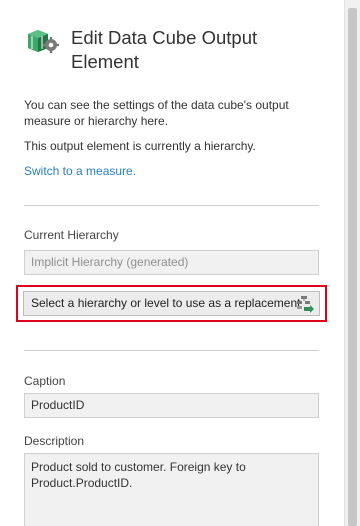 The image size is (360, 526). I want to click on description-label: Description, so click(54, 441).